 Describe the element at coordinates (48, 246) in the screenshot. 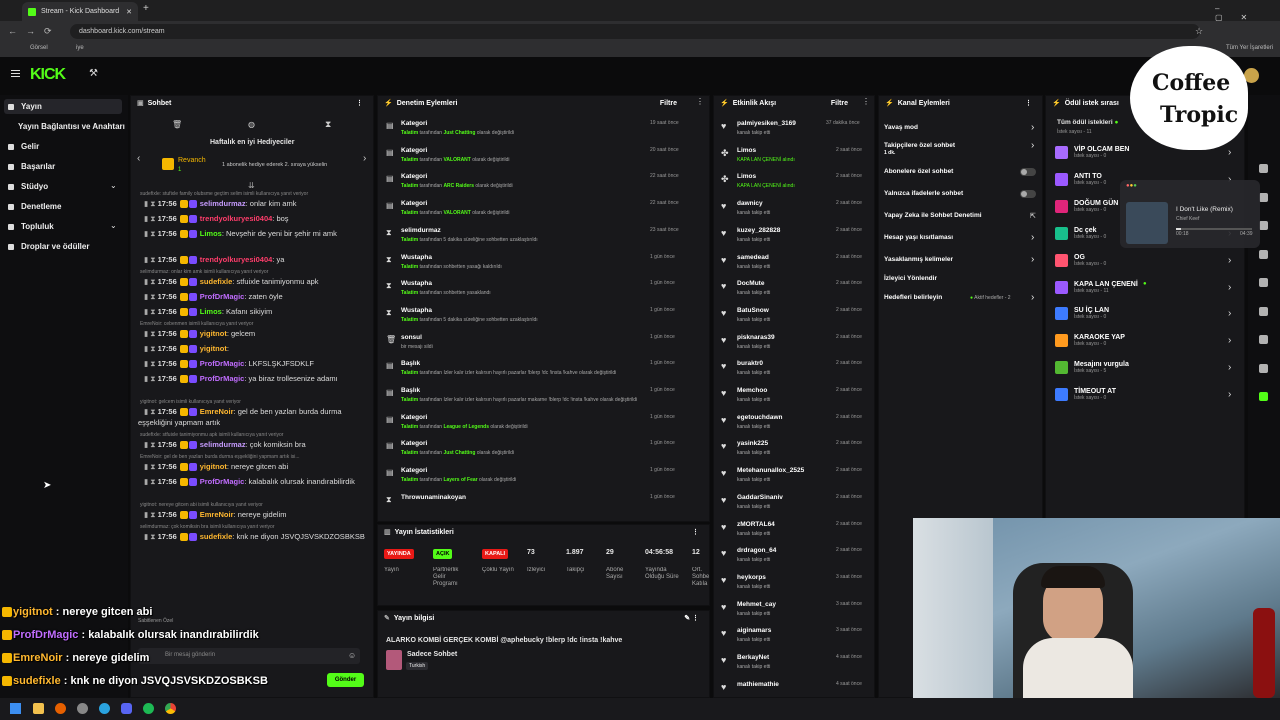

I see `nav-droplar: Droplar ve ödüller` at that location.